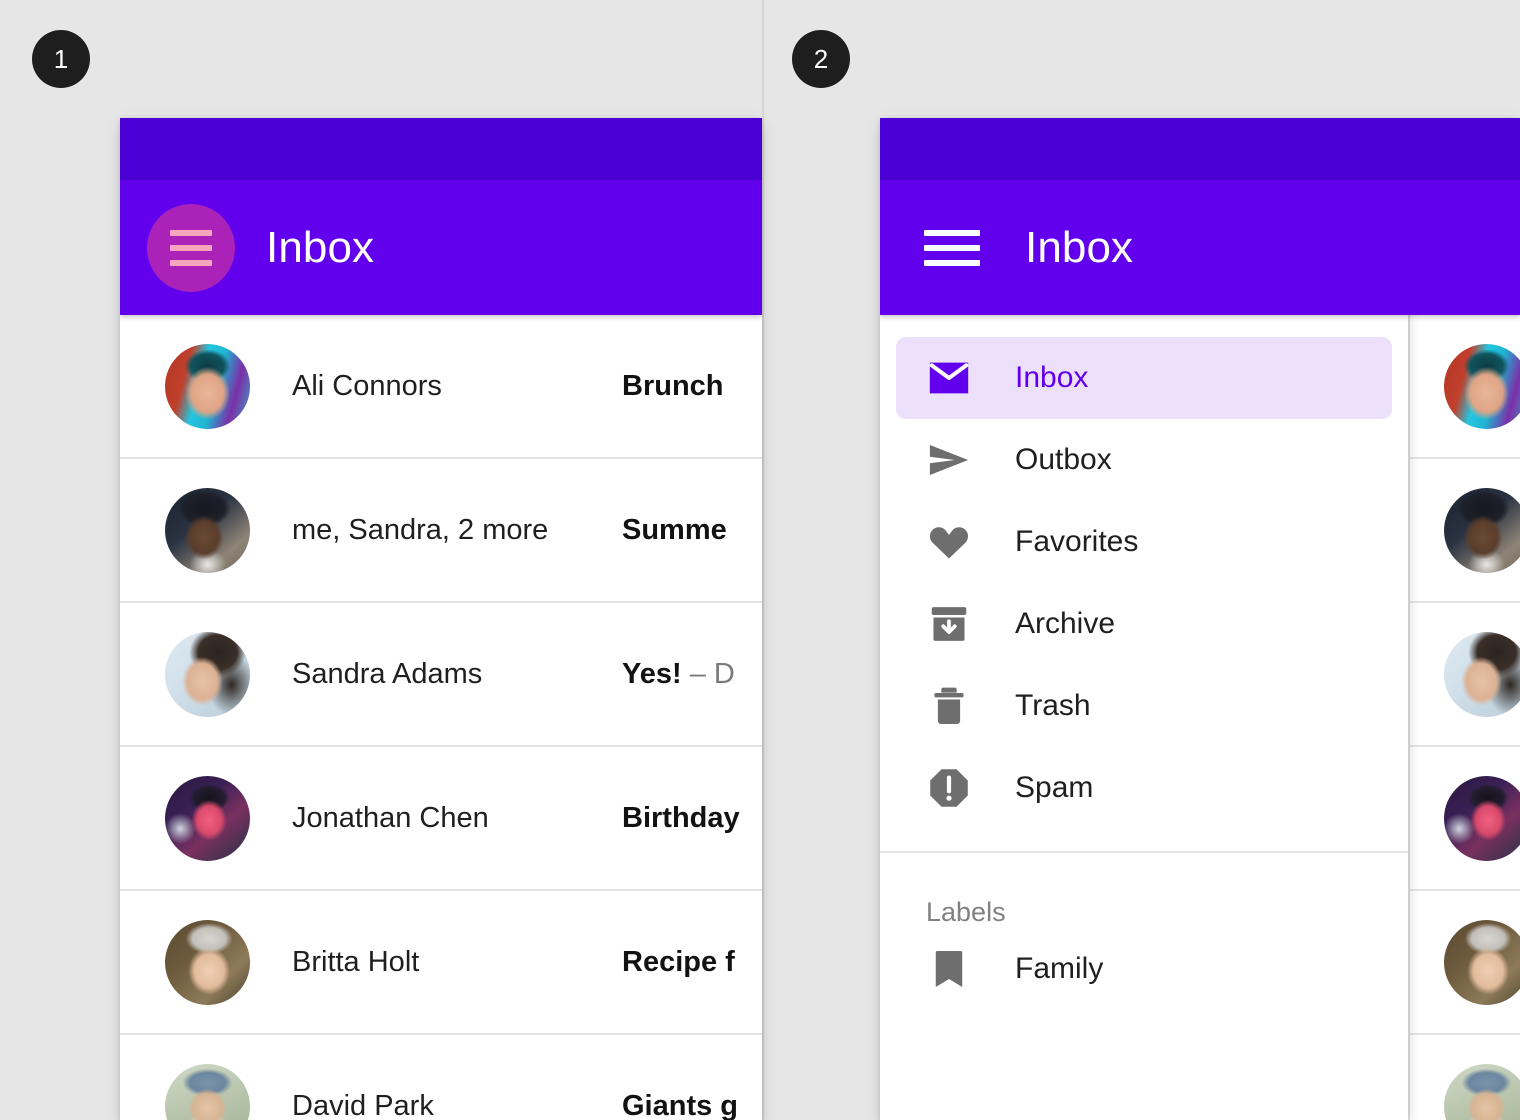 This screenshot has width=1520, height=1120. Describe the element at coordinates (441, 963) in the screenshot. I see `email-row: Britta Holt Recipe f` at that location.